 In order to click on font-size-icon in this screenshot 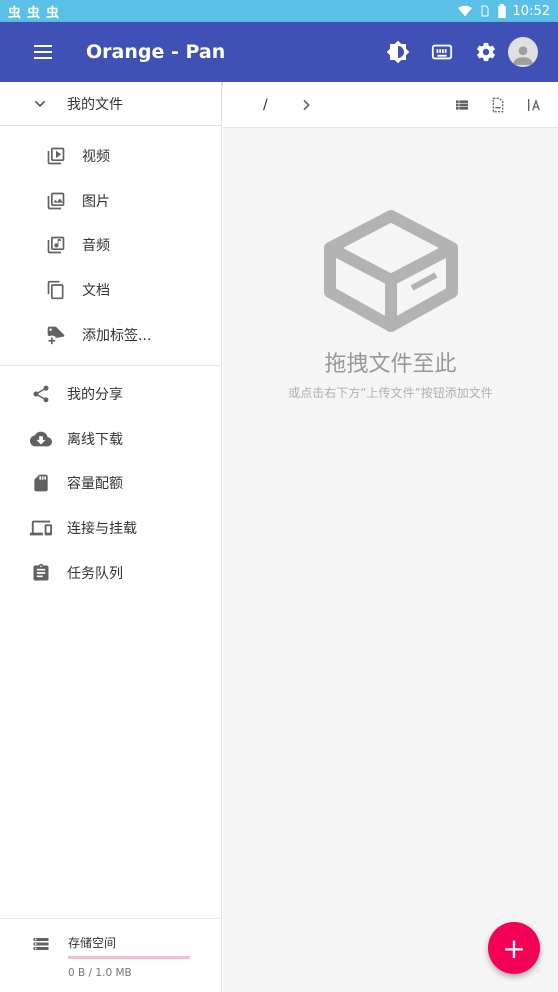, I will do `click(534, 104)`.